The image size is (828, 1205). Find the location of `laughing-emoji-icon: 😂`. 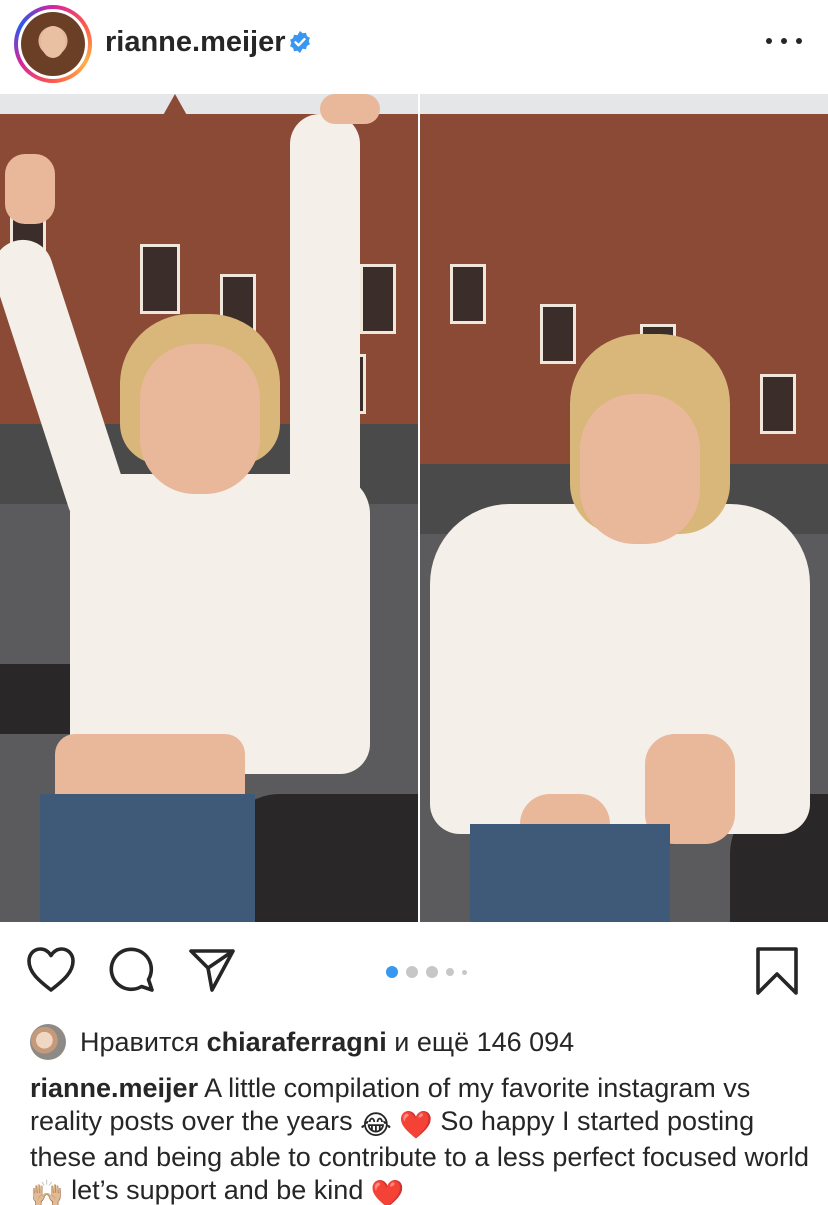

laughing-emoji-icon: 😂 is located at coordinates (376, 1124).